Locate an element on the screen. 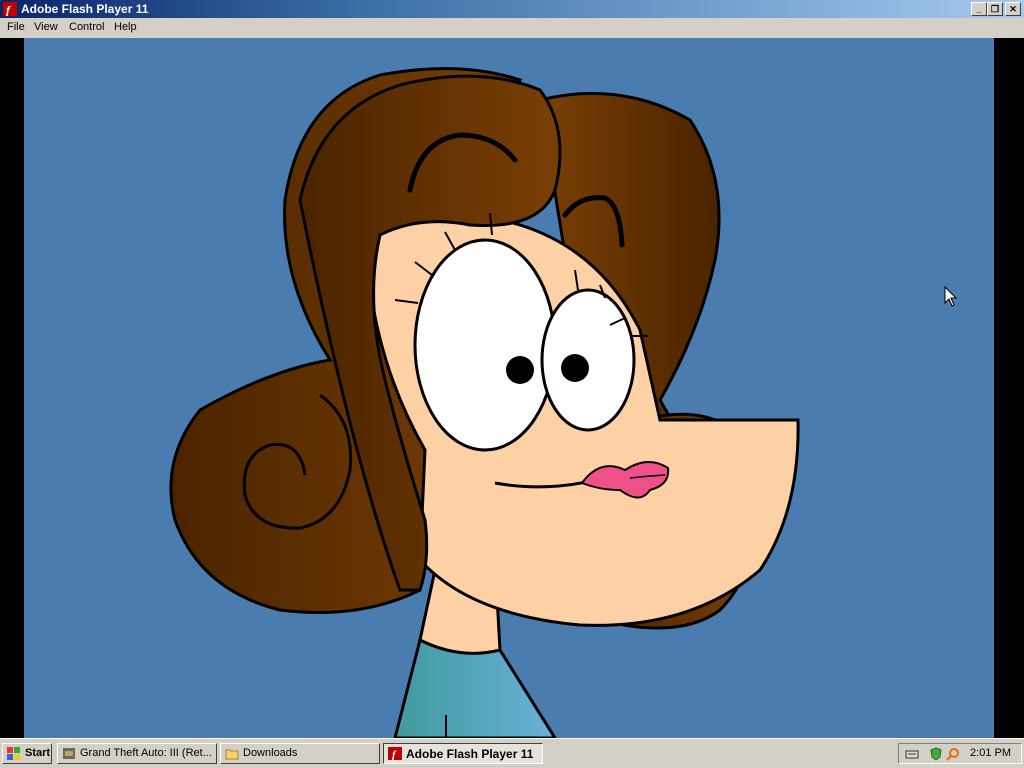  clock: 2:01 PM is located at coordinates (990, 753).